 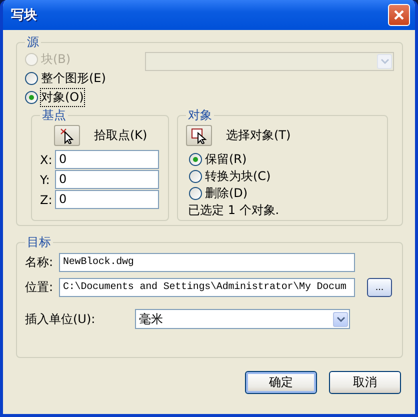 I want to click on pick-point-label: 拾取点(K), so click(x=121, y=135).